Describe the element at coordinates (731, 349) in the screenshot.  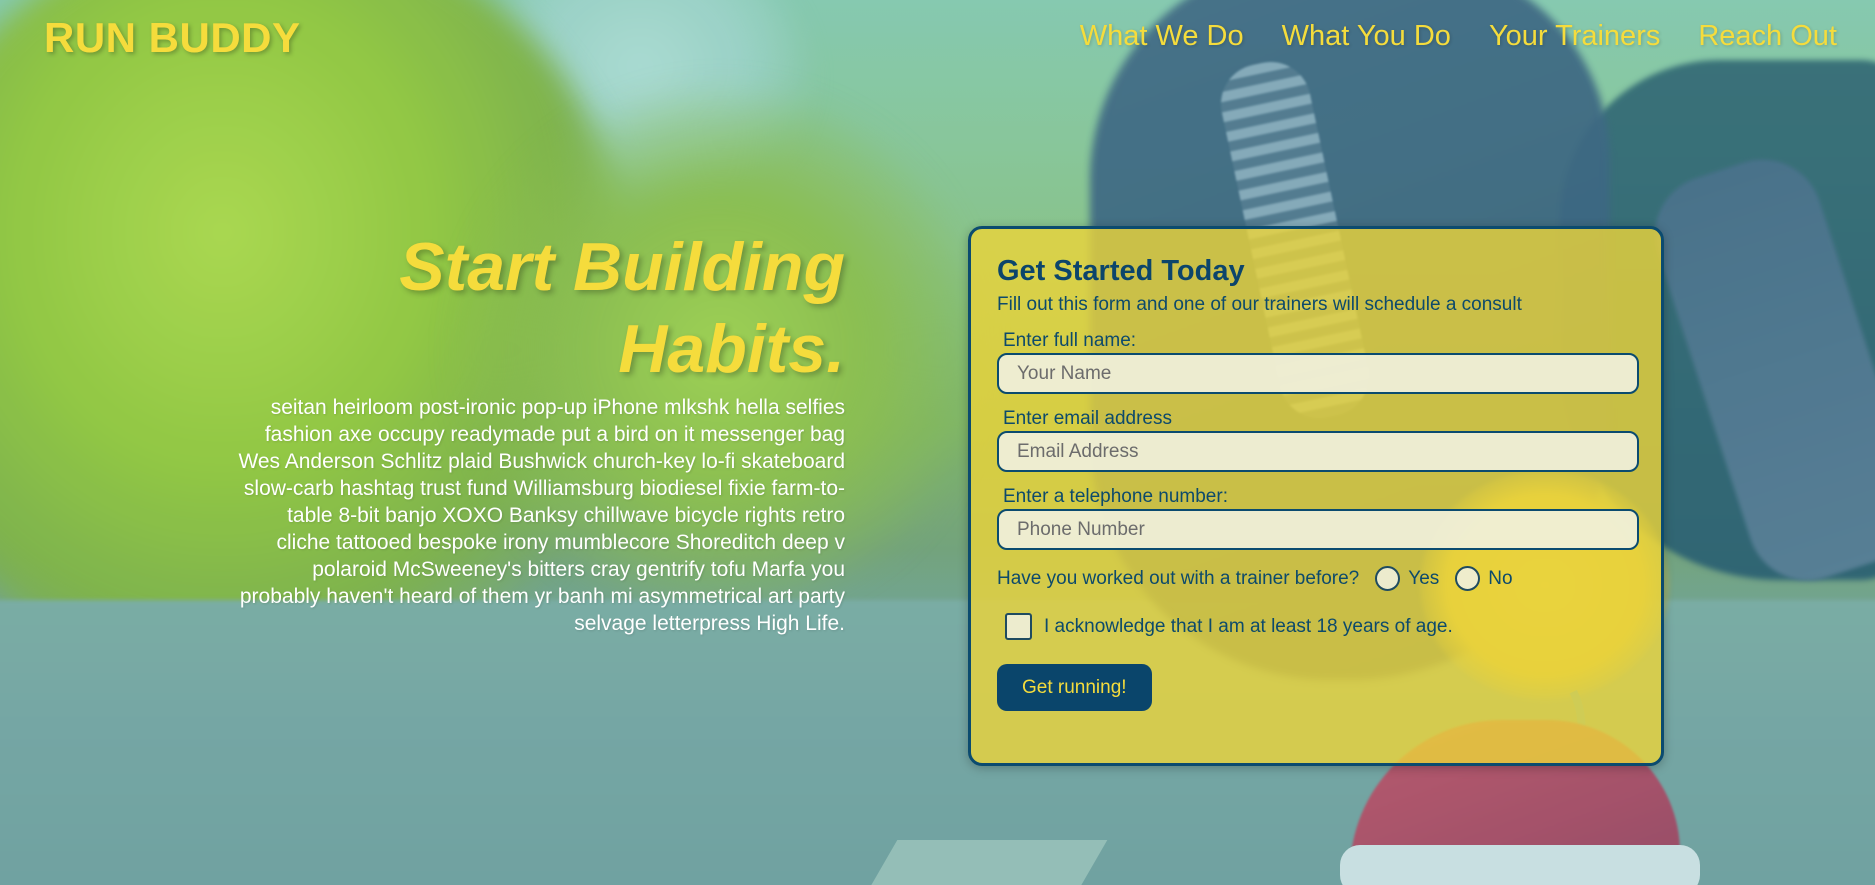
I see `hero-title-line-2: Habits.` at that location.